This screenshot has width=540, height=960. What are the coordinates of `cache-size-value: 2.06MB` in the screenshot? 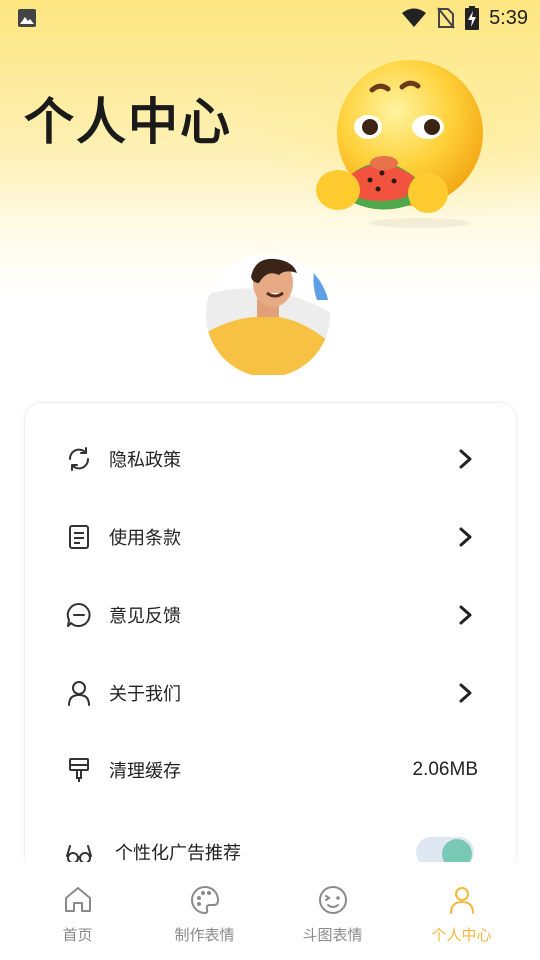 It's located at (445, 769).